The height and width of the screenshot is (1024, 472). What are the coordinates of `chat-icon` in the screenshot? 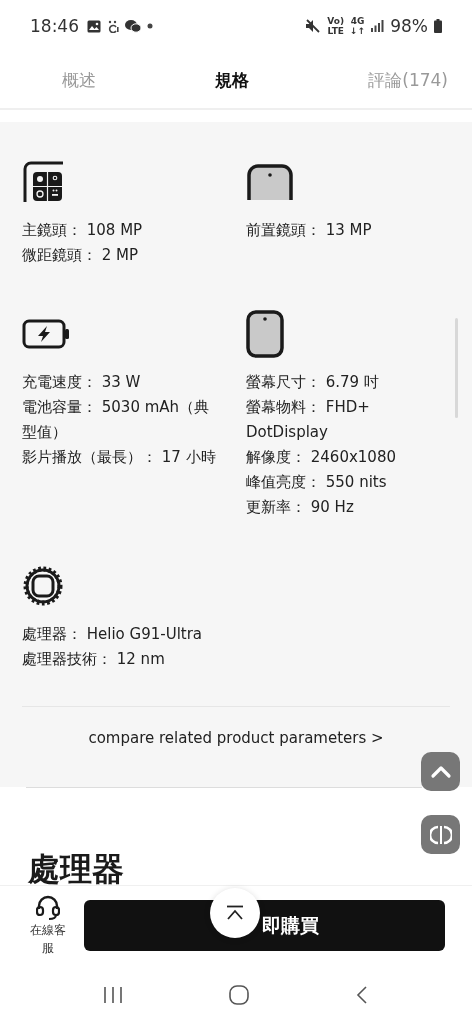 It's located at (133, 26).